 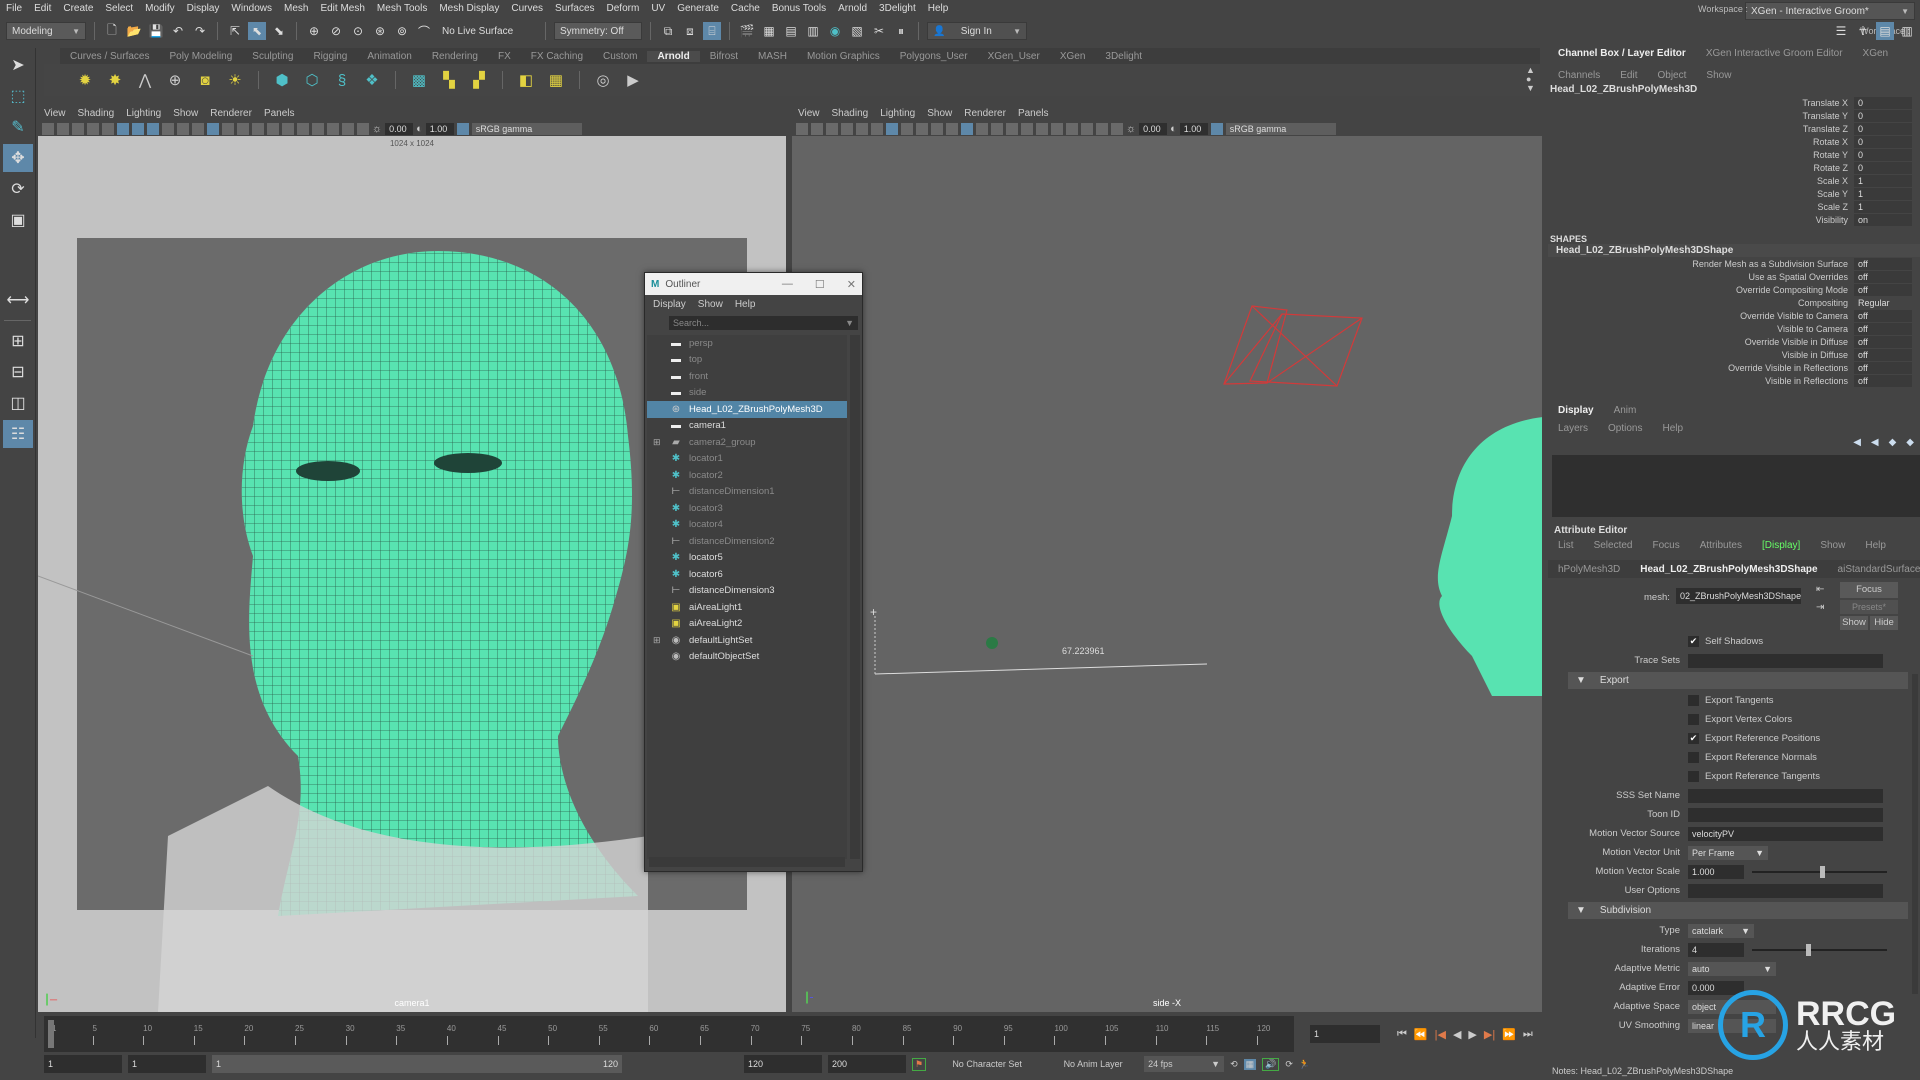 I want to click on menu-curves: Curves, so click(x=527, y=8).